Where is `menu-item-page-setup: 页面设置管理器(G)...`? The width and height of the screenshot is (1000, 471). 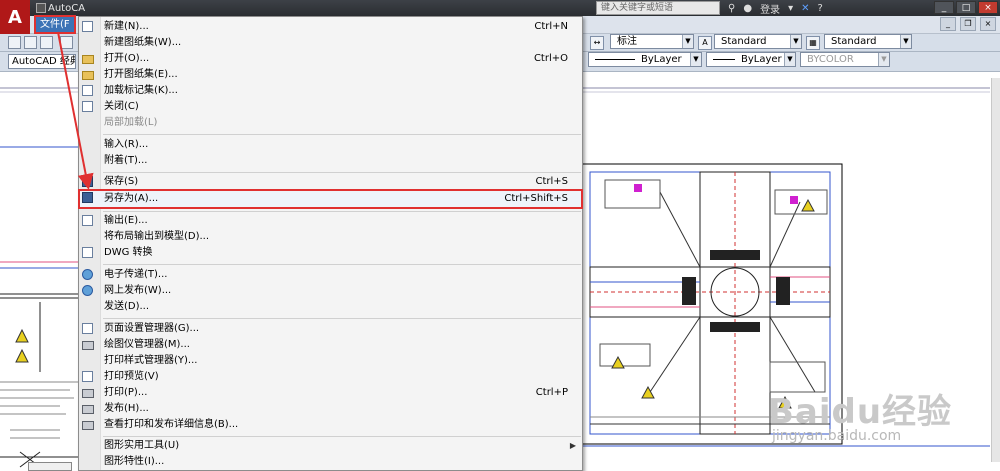 menu-item-page-setup: 页面设置管理器(G)... is located at coordinates (330, 329).